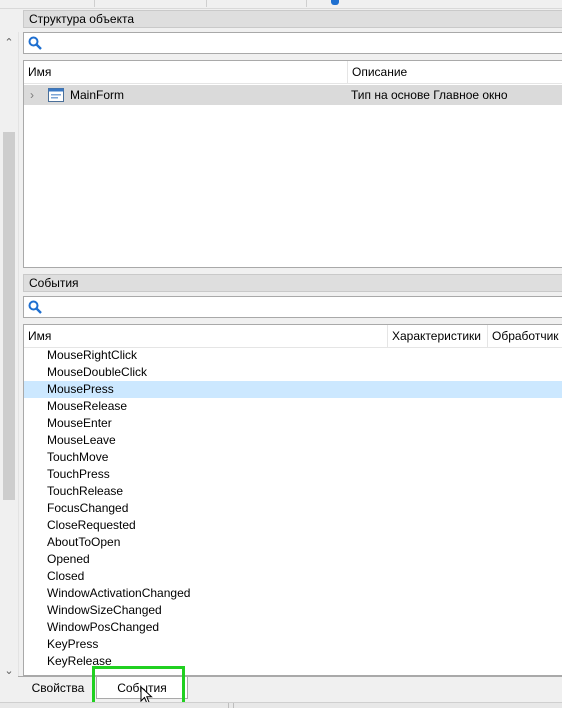 This screenshot has height=708, width=562. I want to click on event-row: AboutToOpen, so click(293, 542).